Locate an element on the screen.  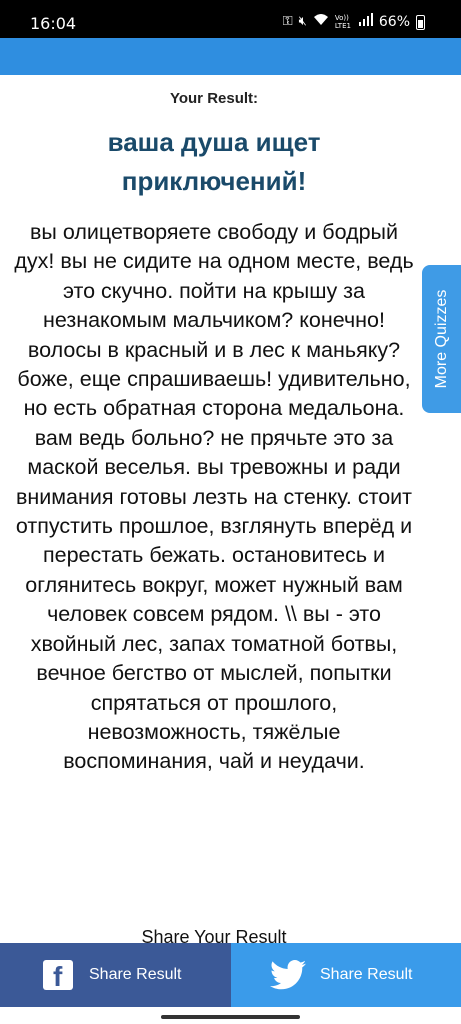
share-bar: f Share Result Share Result is located at coordinates (230, 975).